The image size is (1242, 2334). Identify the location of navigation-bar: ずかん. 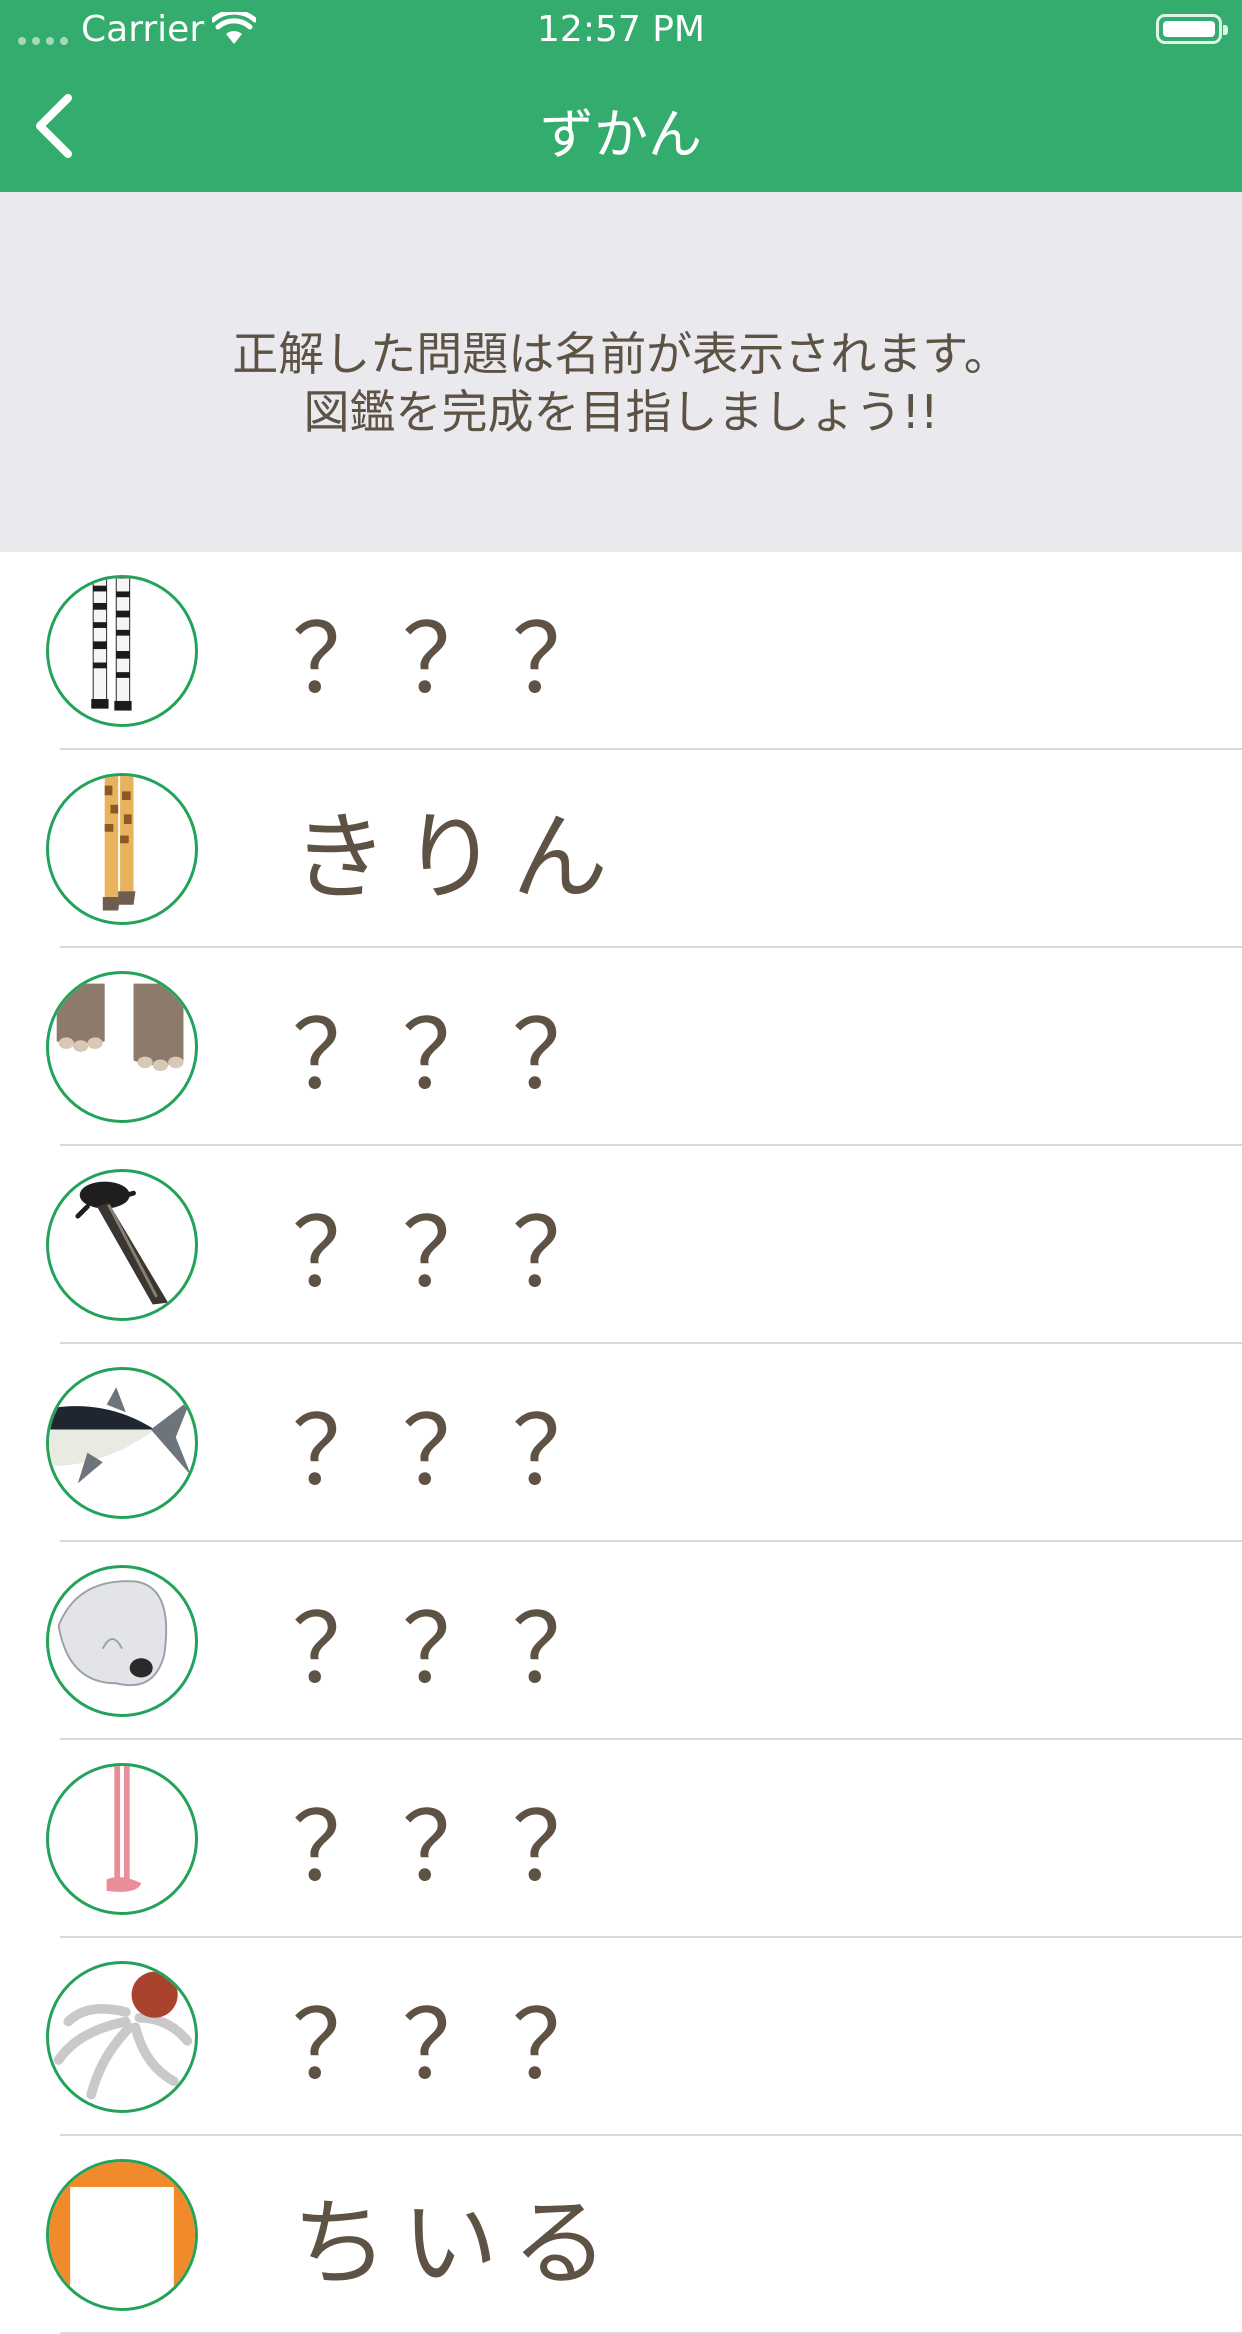
(621, 126).